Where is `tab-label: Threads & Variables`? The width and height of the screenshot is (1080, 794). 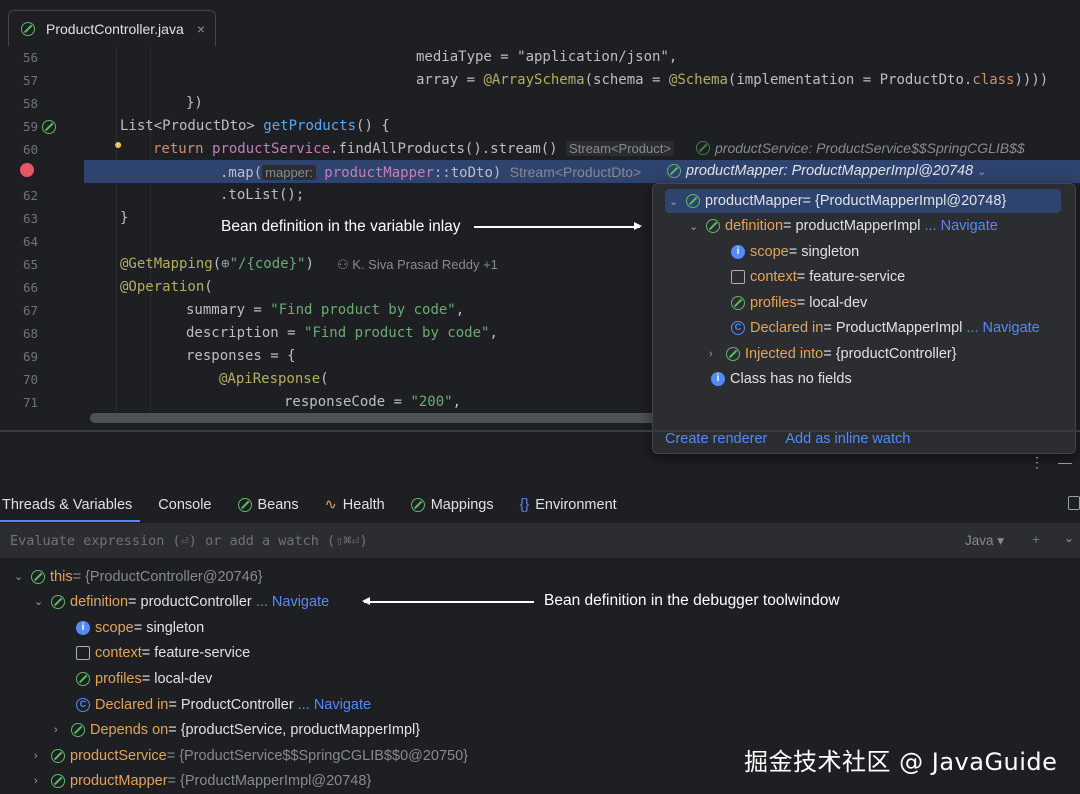
tab-label: Threads & Variables is located at coordinates (67, 505).